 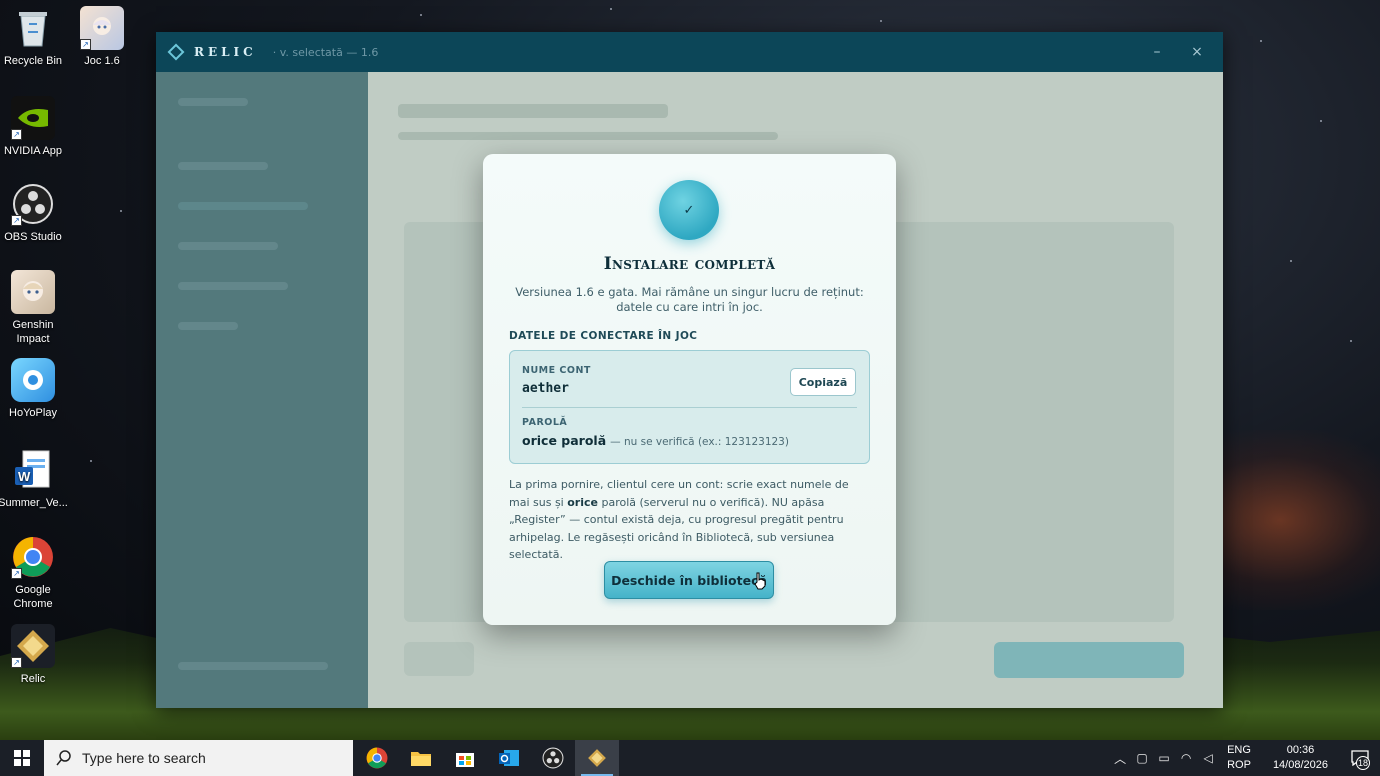 I want to click on success-check-icon: ✓, so click(x=689, y=210).